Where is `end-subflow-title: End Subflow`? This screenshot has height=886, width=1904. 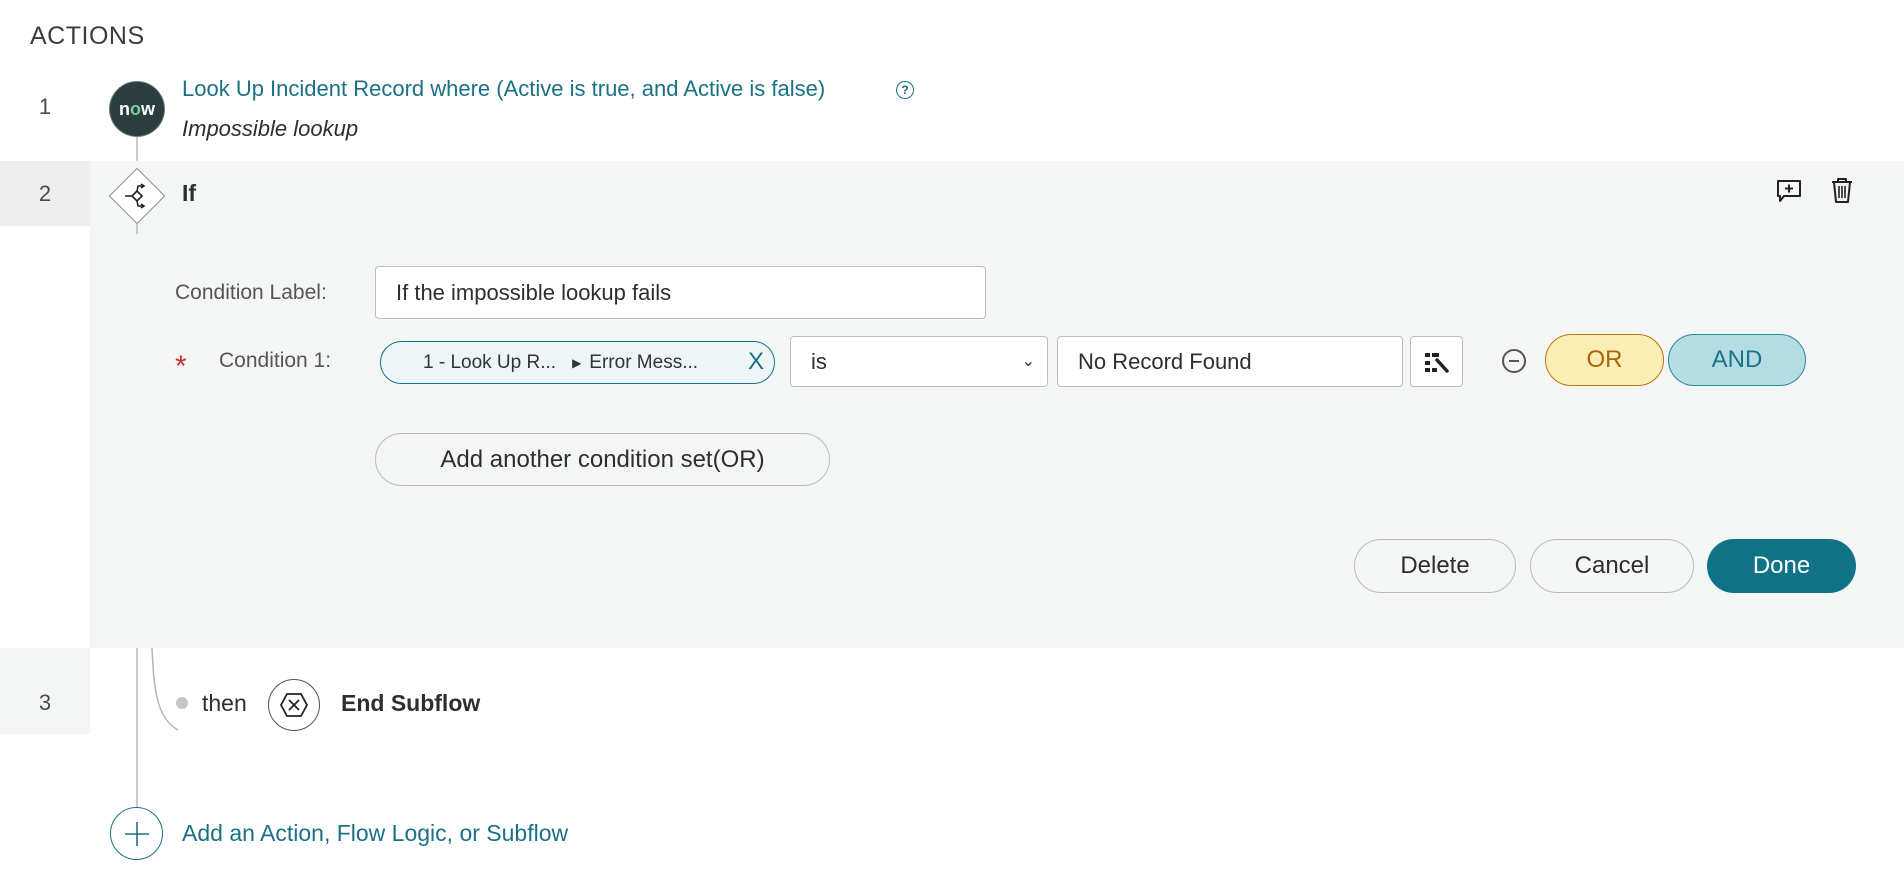 end-subflow-title: End Subflow is located at coordinates (411, 703).